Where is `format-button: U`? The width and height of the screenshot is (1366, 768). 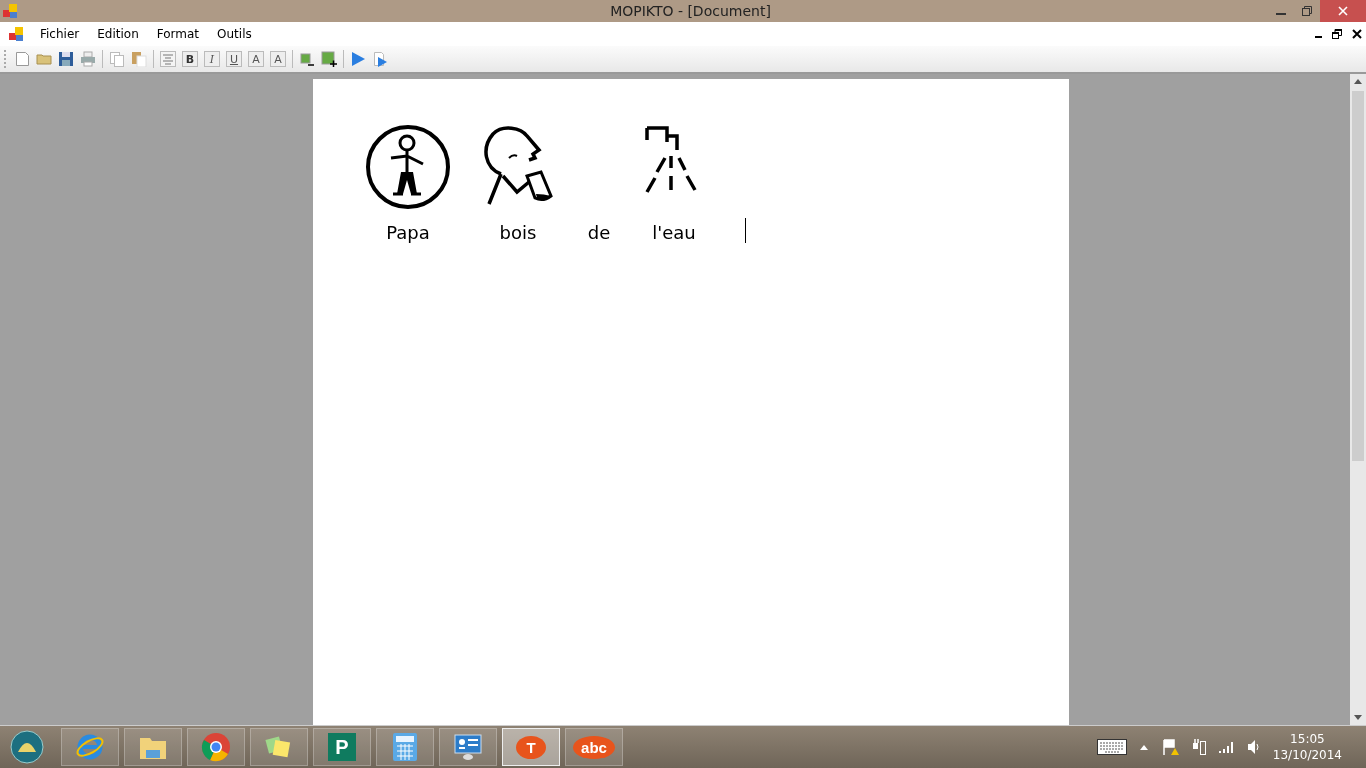 format-button: U is located at coordinates (234, 59).